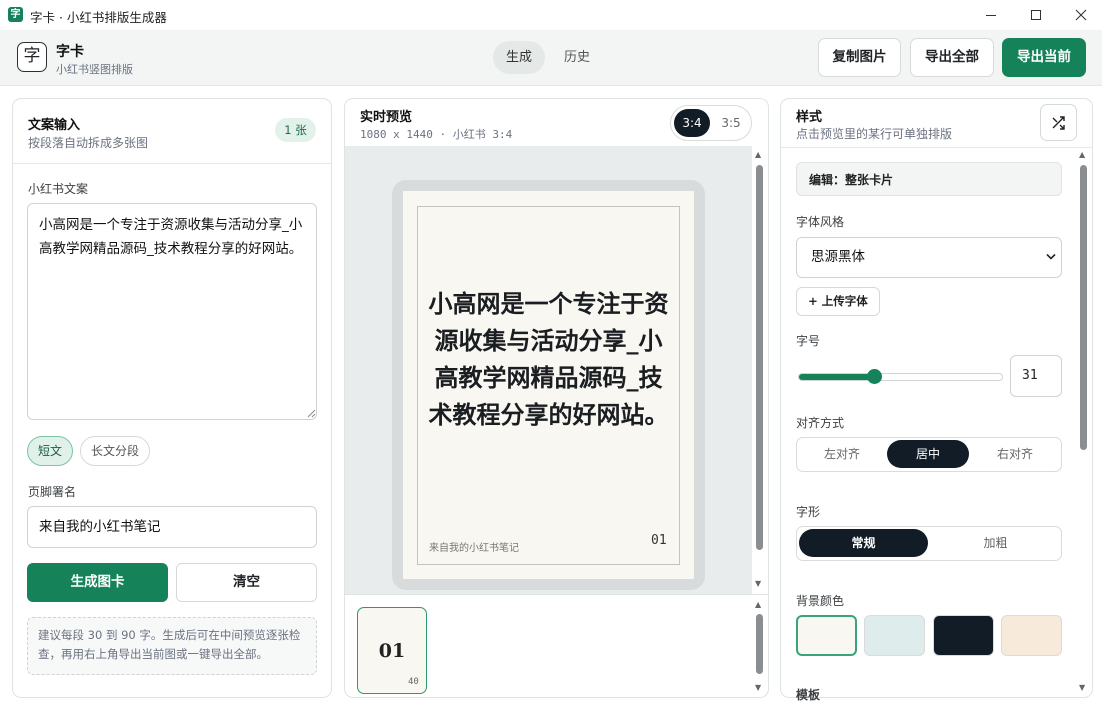 This screenshot has width=1102, height=709. I want to click on alignment-segment: 左对齐 居中 右对齐, so click(929, 454).